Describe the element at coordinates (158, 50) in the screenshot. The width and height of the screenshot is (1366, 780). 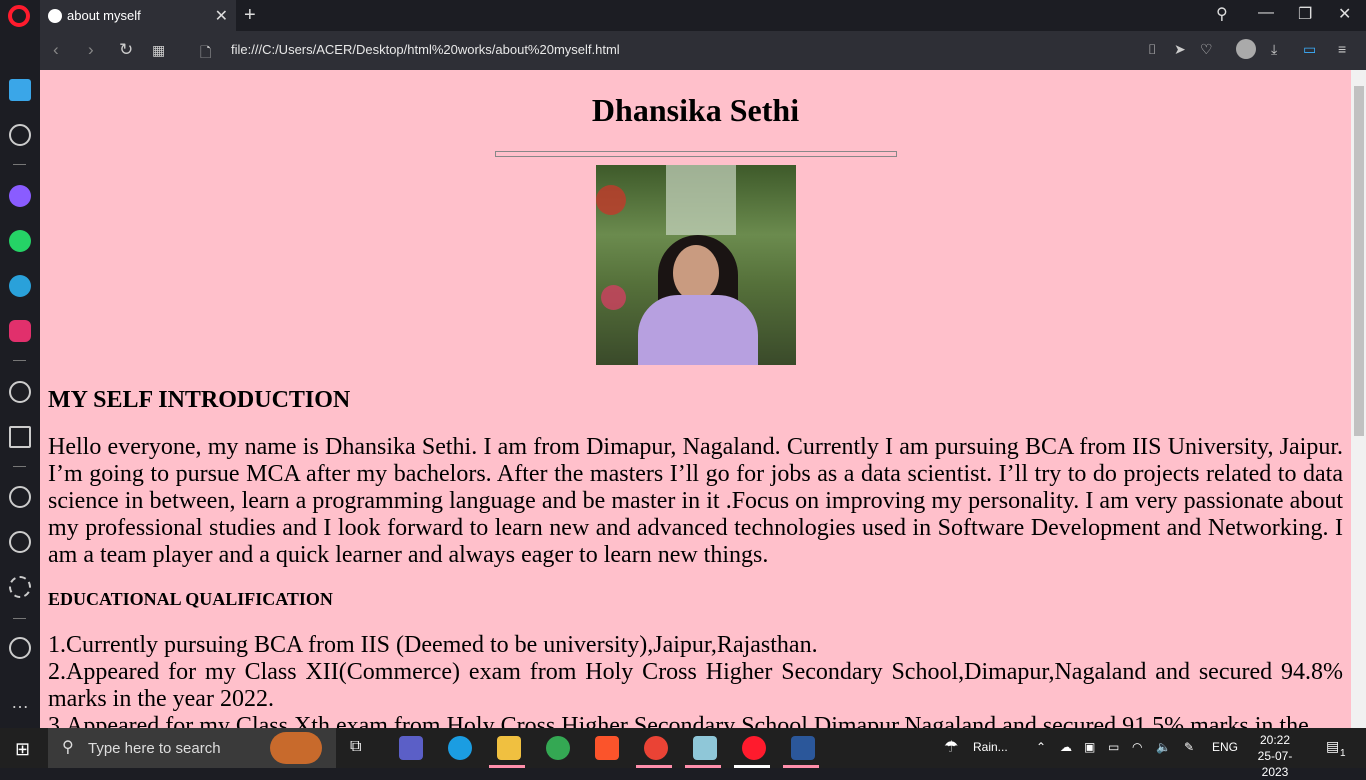
I see `tabs-grid-icon: ▦` at that location.